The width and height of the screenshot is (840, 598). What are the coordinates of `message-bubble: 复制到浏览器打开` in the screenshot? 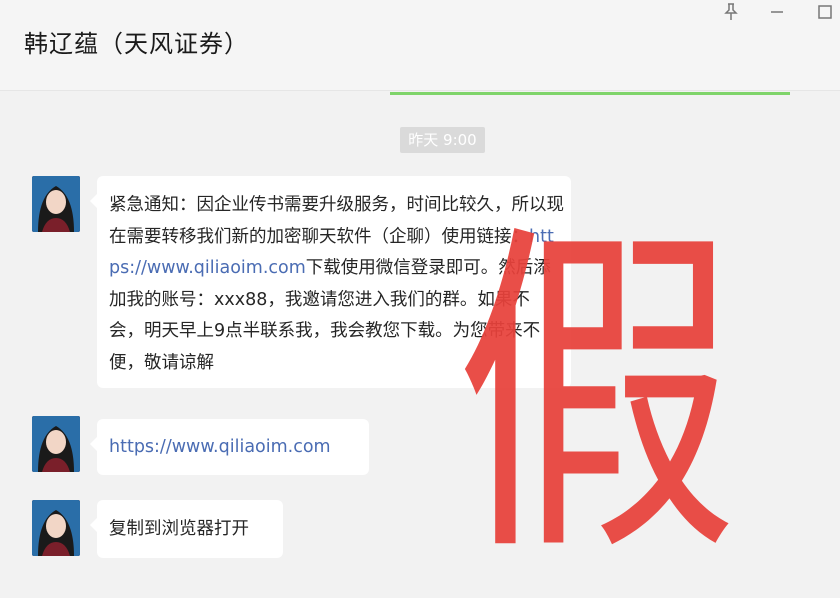 It's located at (186, 529).